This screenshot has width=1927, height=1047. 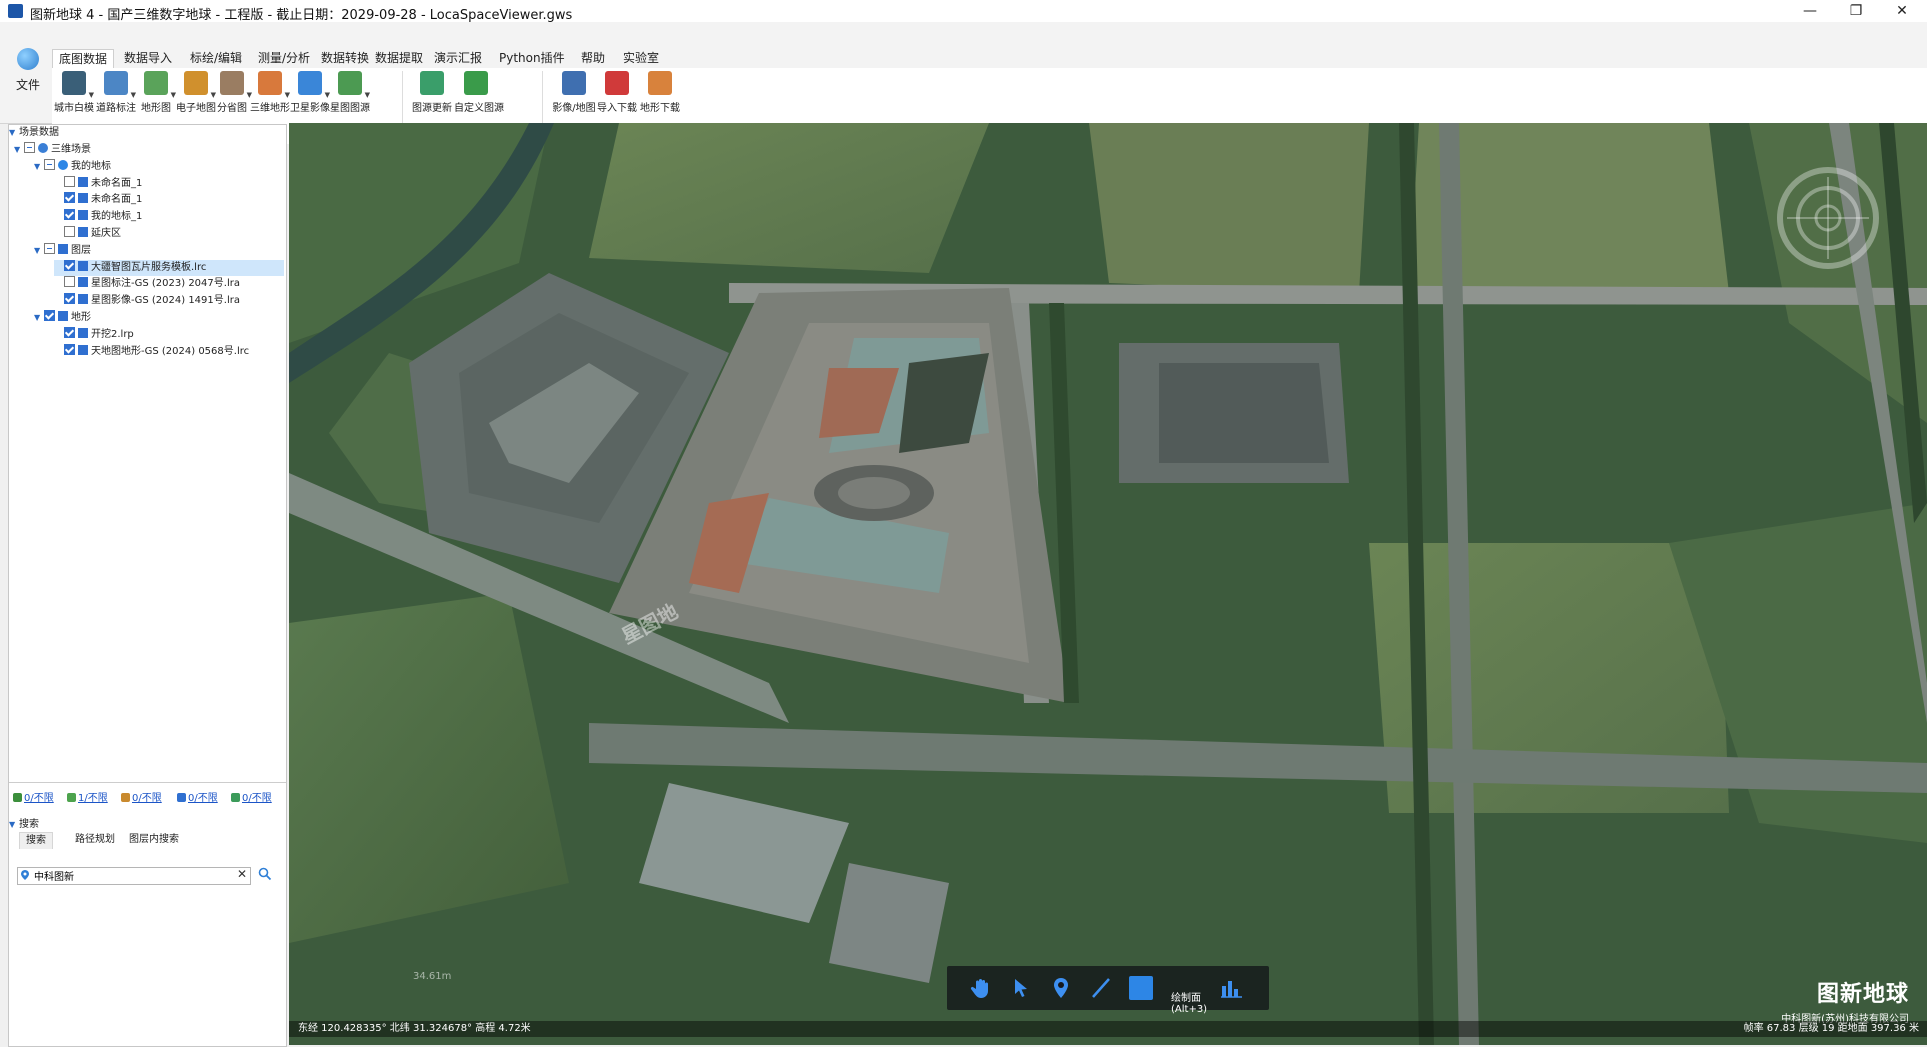 What do you see at coordinates (981, 988) in the screenshot?
I see `hand-icon` at bounding box center [981, 988].